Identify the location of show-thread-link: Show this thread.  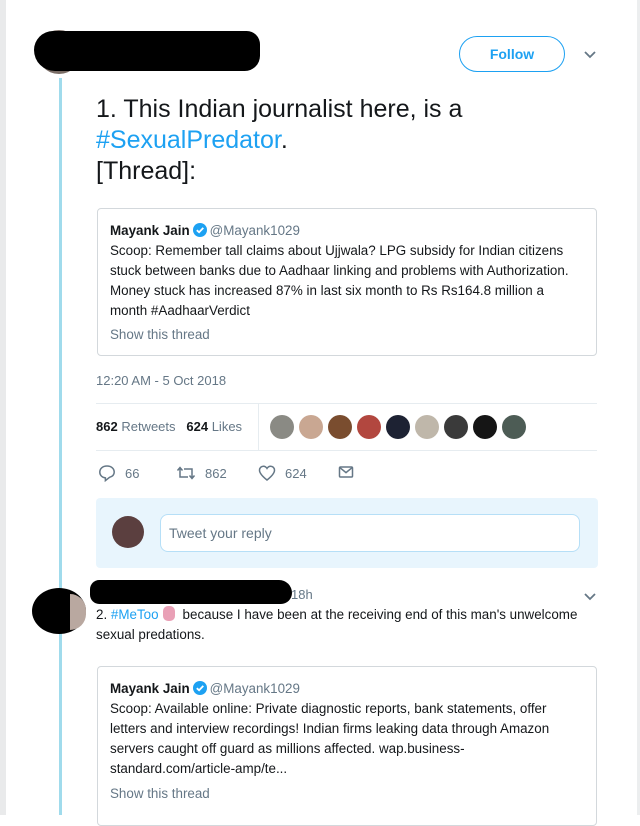
(347, 335).